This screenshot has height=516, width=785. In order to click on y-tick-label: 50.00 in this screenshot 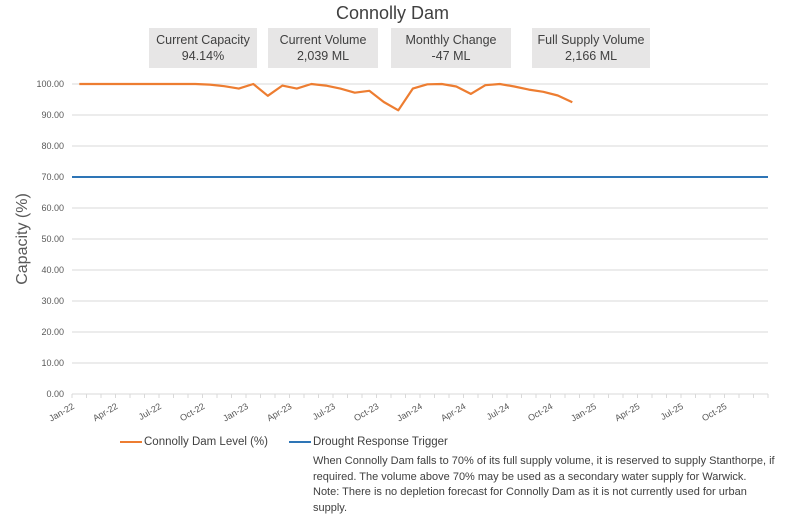, I will do `click(52, 239)`.